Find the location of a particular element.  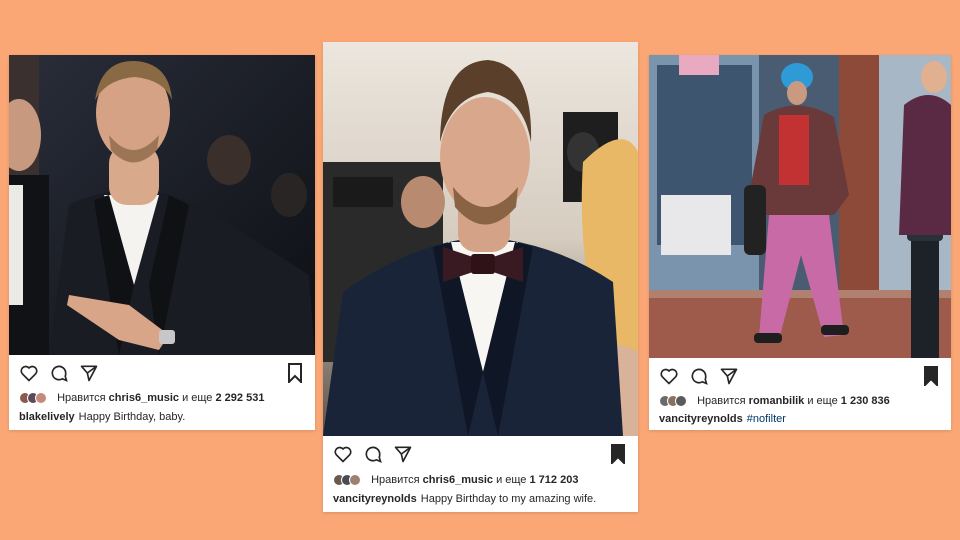

caption-3: vancityreynolds #nofilter is located at coordinates (722, 419).